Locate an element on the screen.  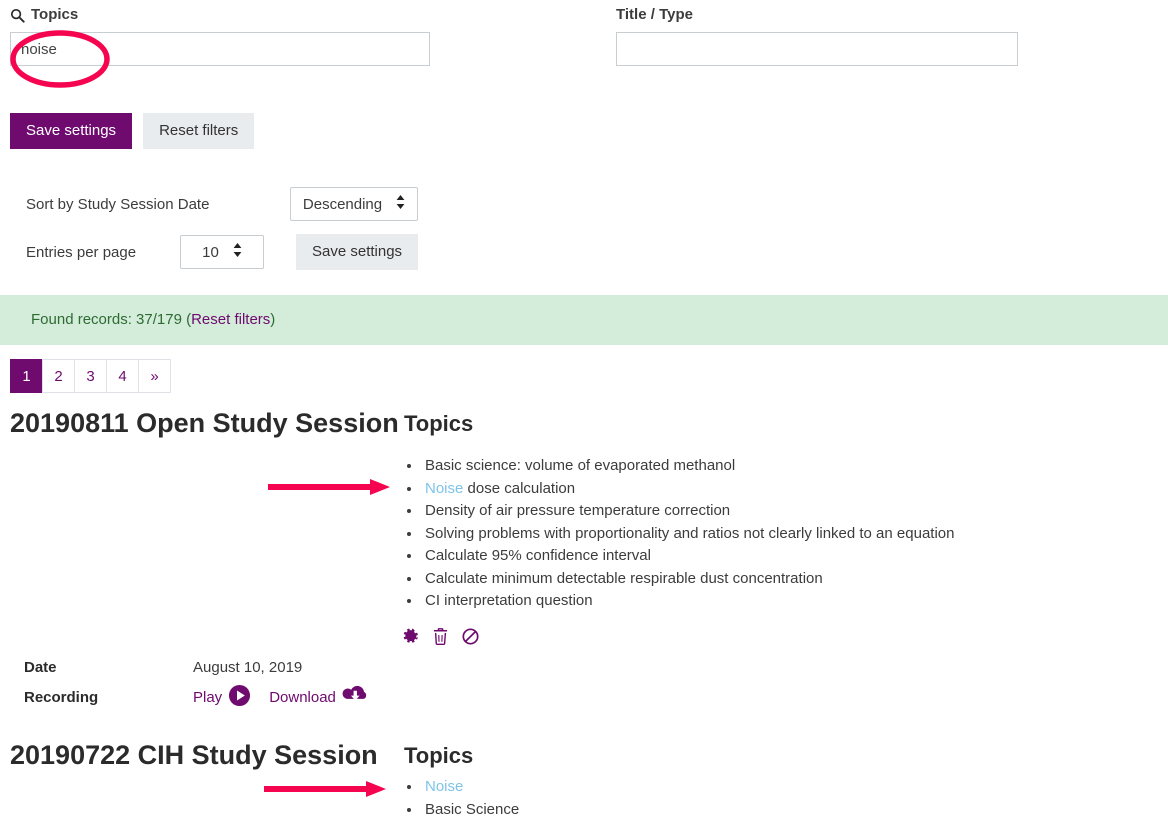
sort-label: Sort by Study Session Date is located at coordinates (118, 204).